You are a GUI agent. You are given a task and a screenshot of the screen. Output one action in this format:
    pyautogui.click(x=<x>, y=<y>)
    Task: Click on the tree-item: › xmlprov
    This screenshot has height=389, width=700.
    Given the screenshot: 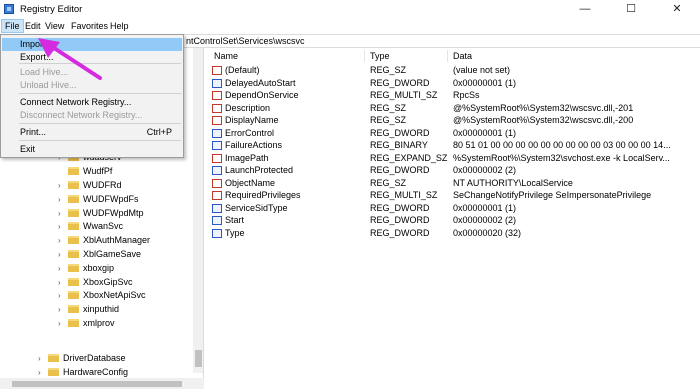 What is the action you would take?
    pyautogui.click(x=86, y=323)
    